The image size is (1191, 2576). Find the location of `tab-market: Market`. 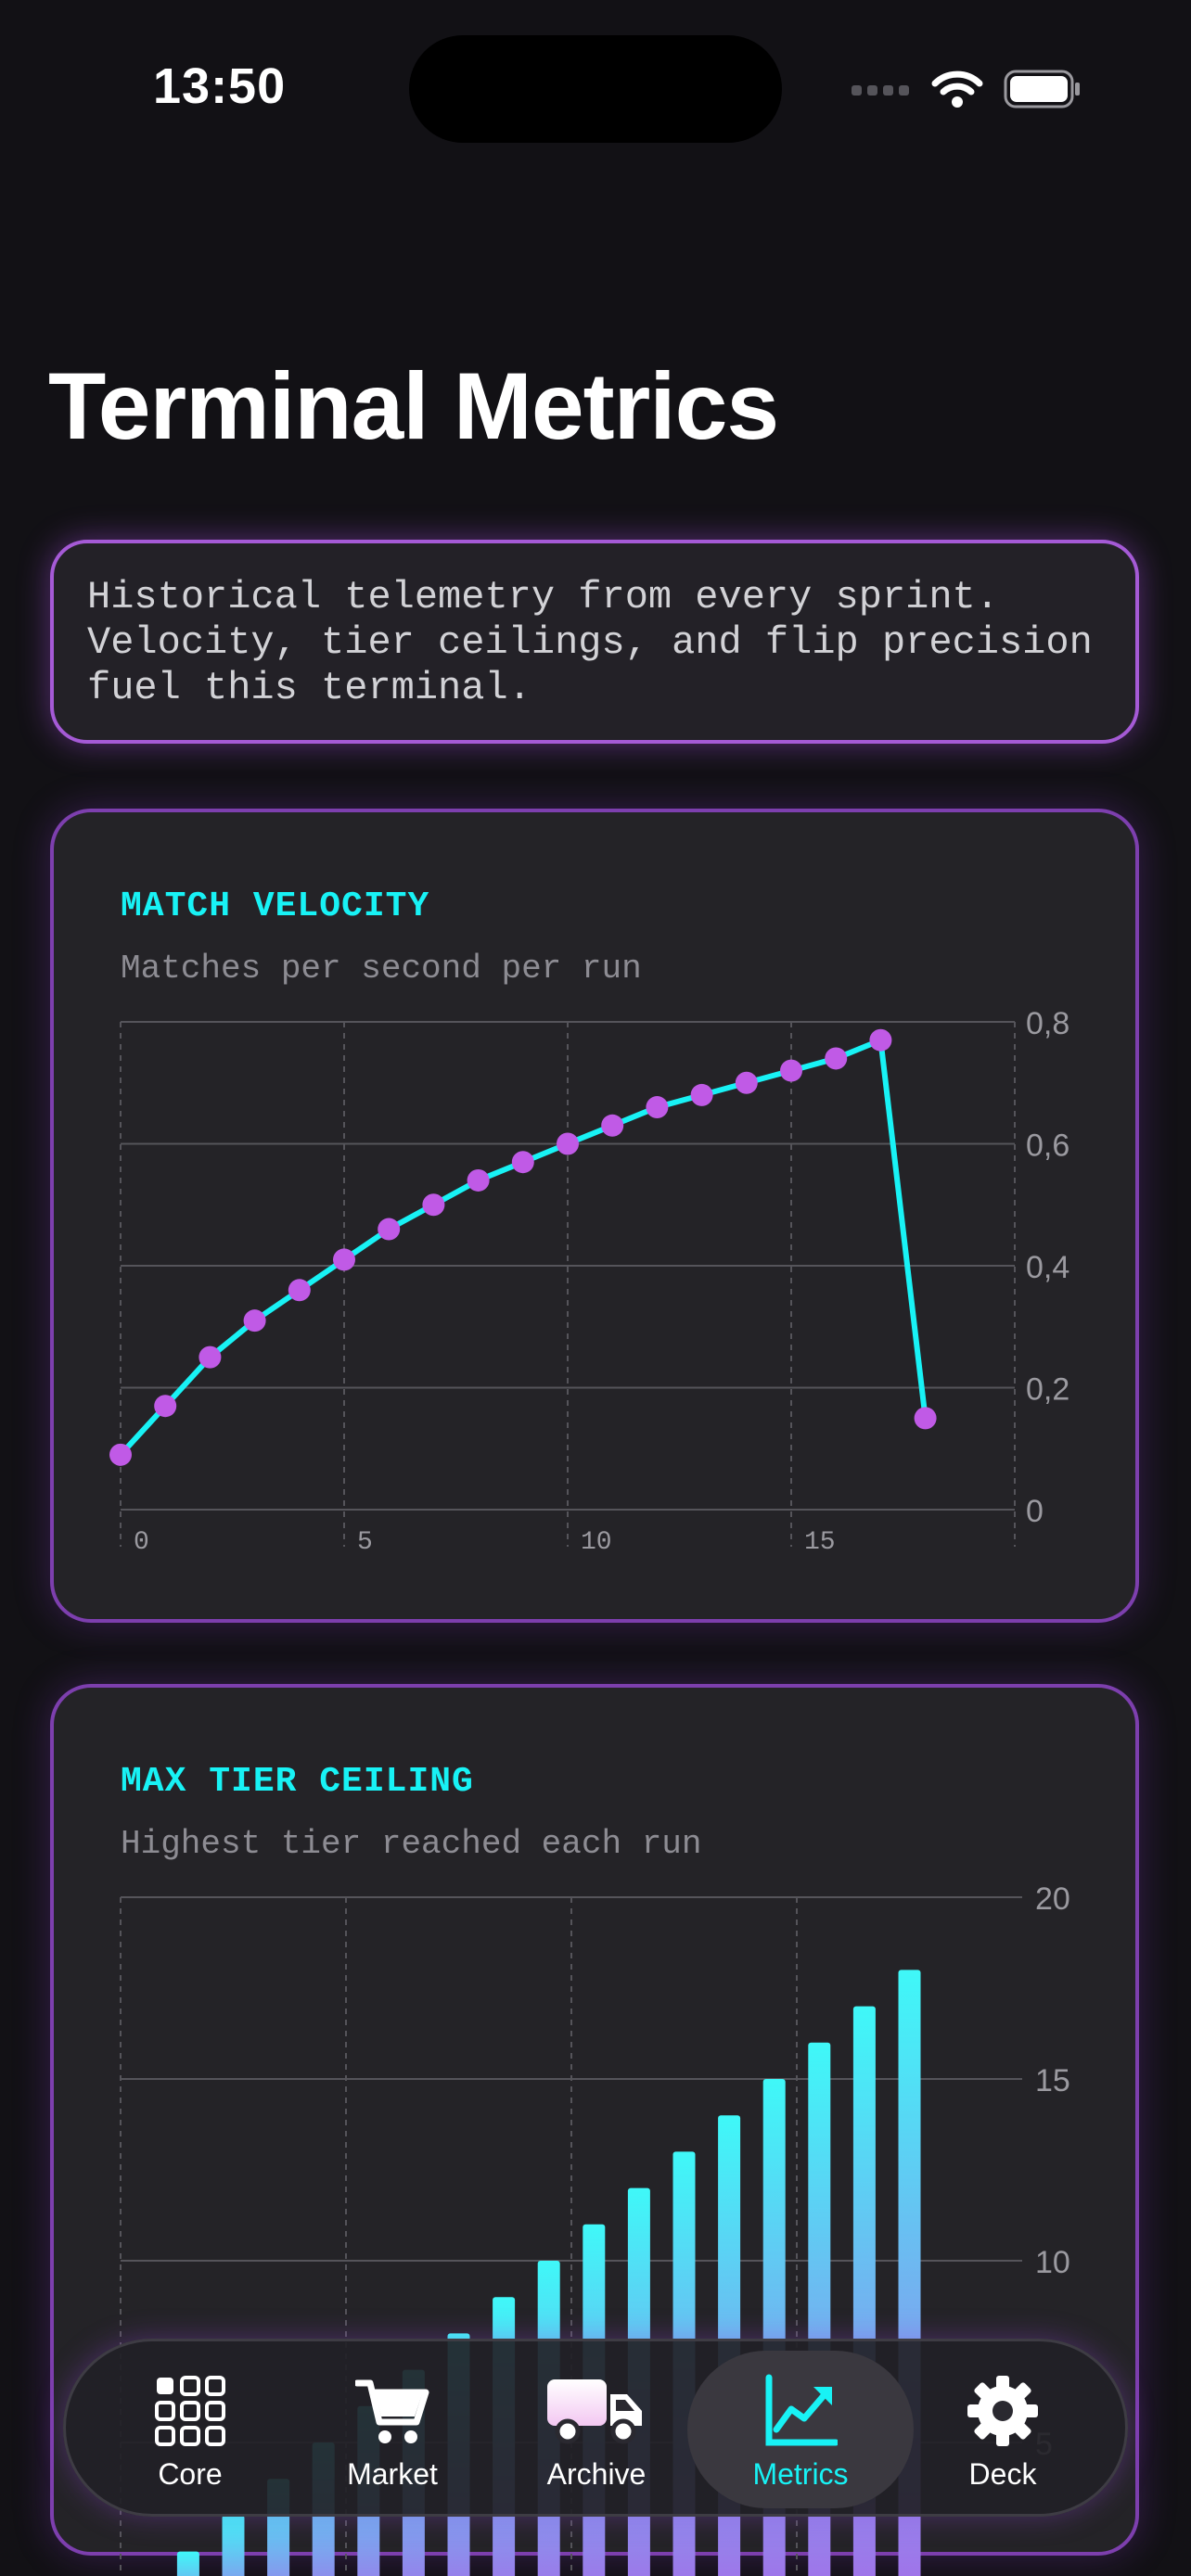

tab-market: Market is located at coordinates (392, 2430).